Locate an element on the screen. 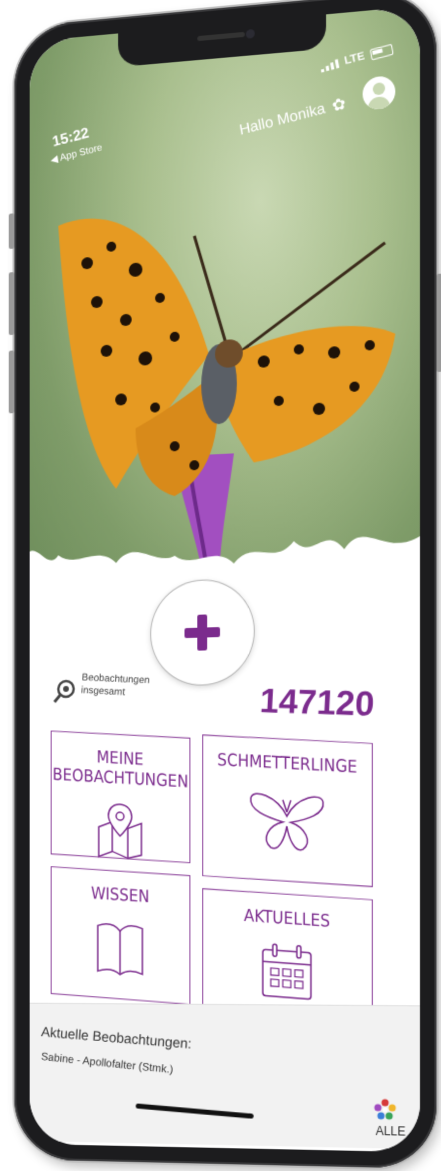 The height and width of the screenshot is (1171, 441). mute-switch is located at coordinates (11, 231).